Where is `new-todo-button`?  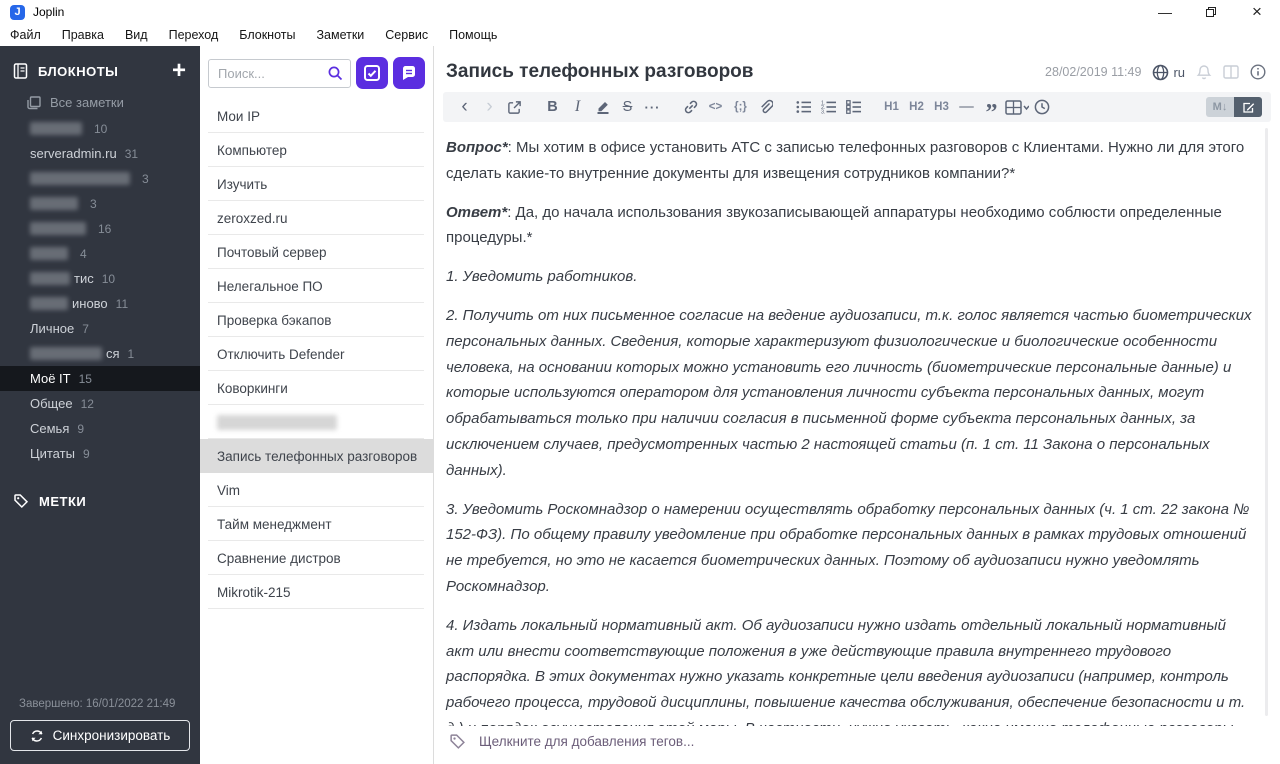
new-todo-button is located at coordinates (372, 73).